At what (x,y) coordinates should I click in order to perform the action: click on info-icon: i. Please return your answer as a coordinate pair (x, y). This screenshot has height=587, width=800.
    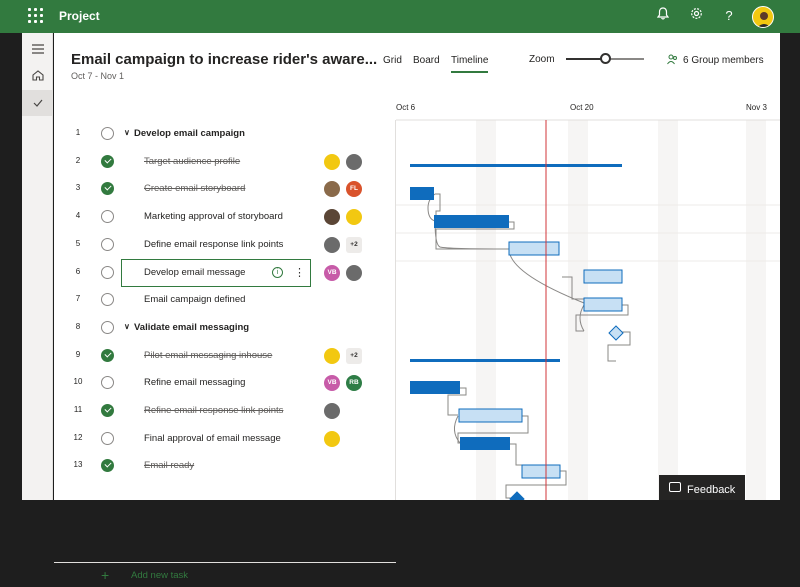
    Looking at the image, I should click on (277, 272).